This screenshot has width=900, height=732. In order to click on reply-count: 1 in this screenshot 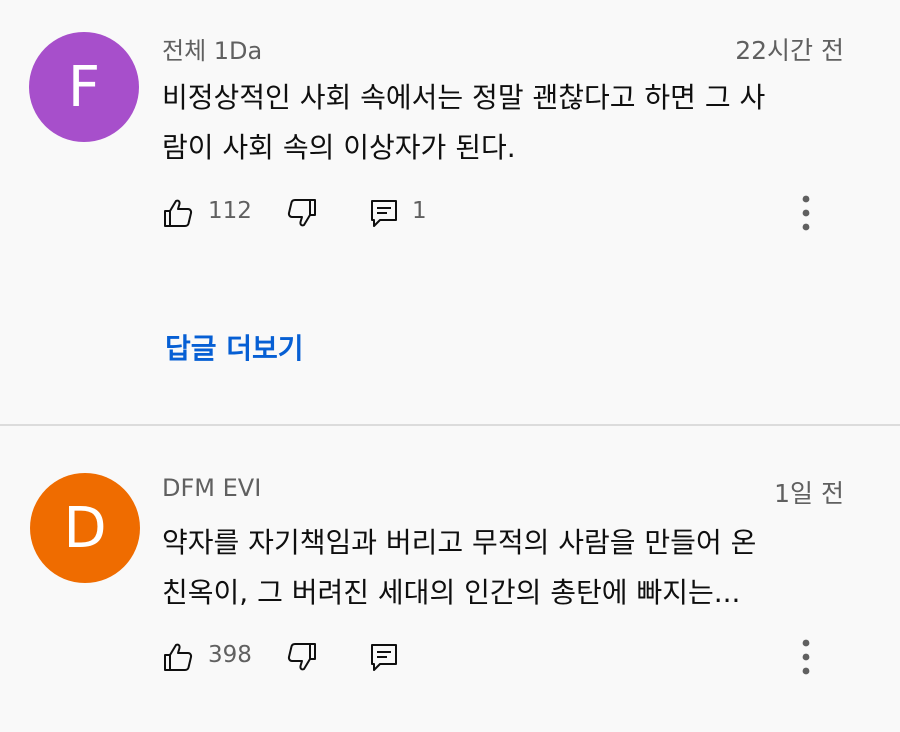, I will do `click(419, 211)`.